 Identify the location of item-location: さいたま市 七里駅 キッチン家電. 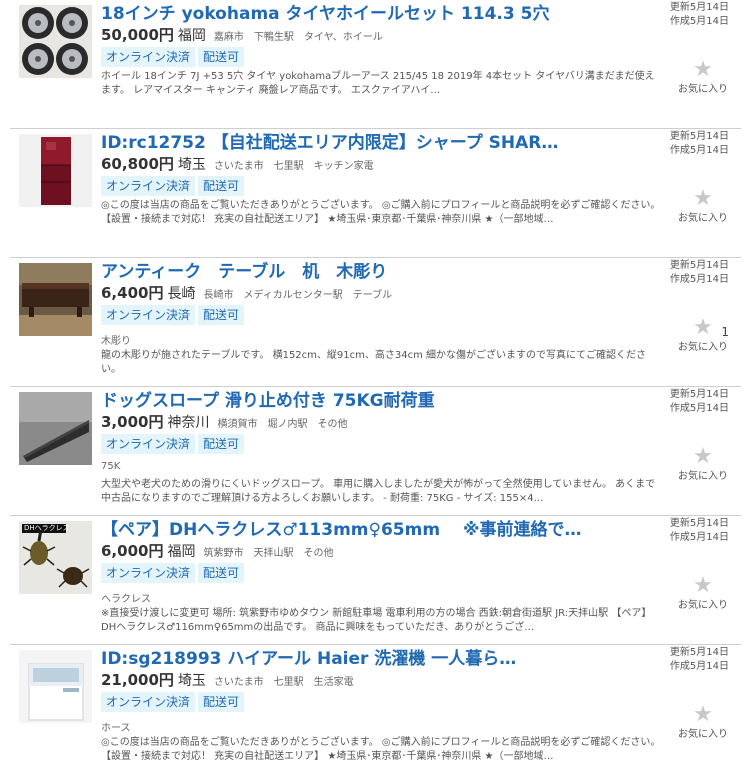
(293, 166).